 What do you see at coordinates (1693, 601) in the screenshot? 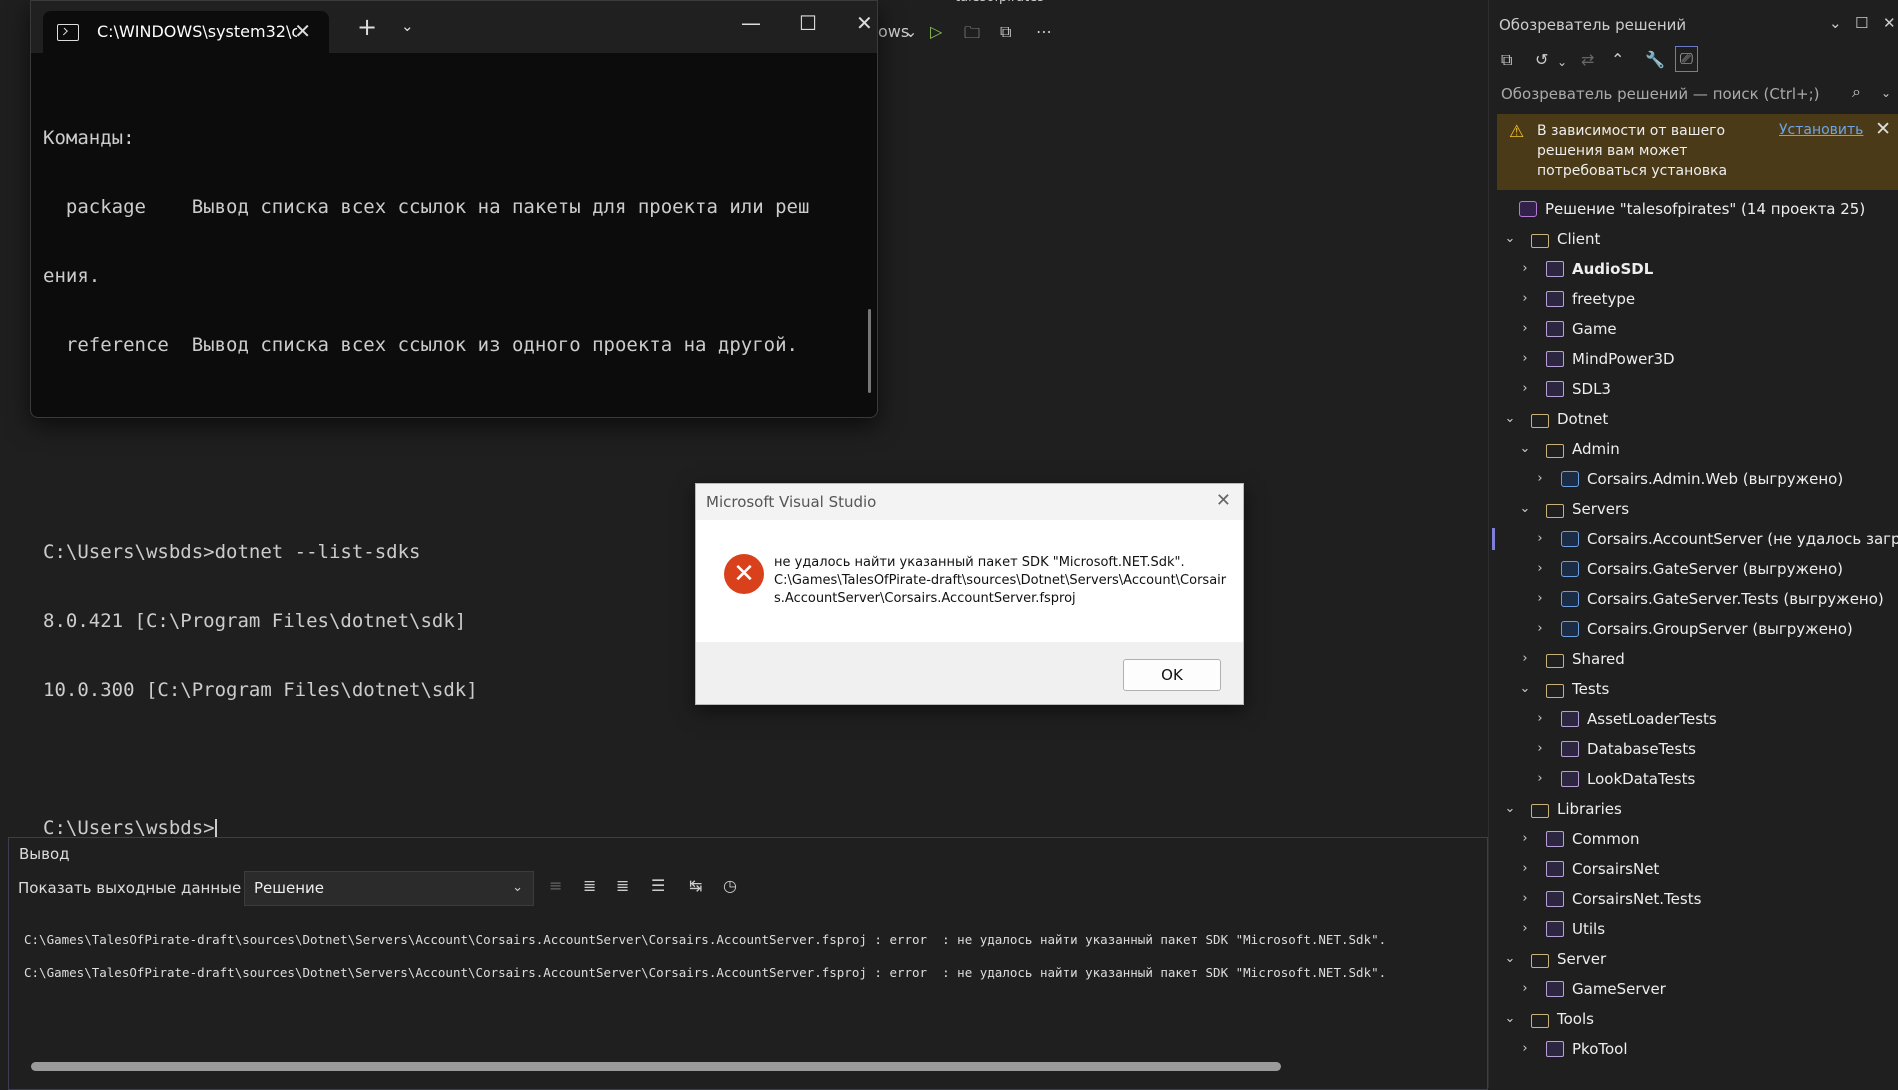
I see `tree-project-node: › Corsairs.GateServer.Tests (выгружено)` at bounding box center [1693, 601].